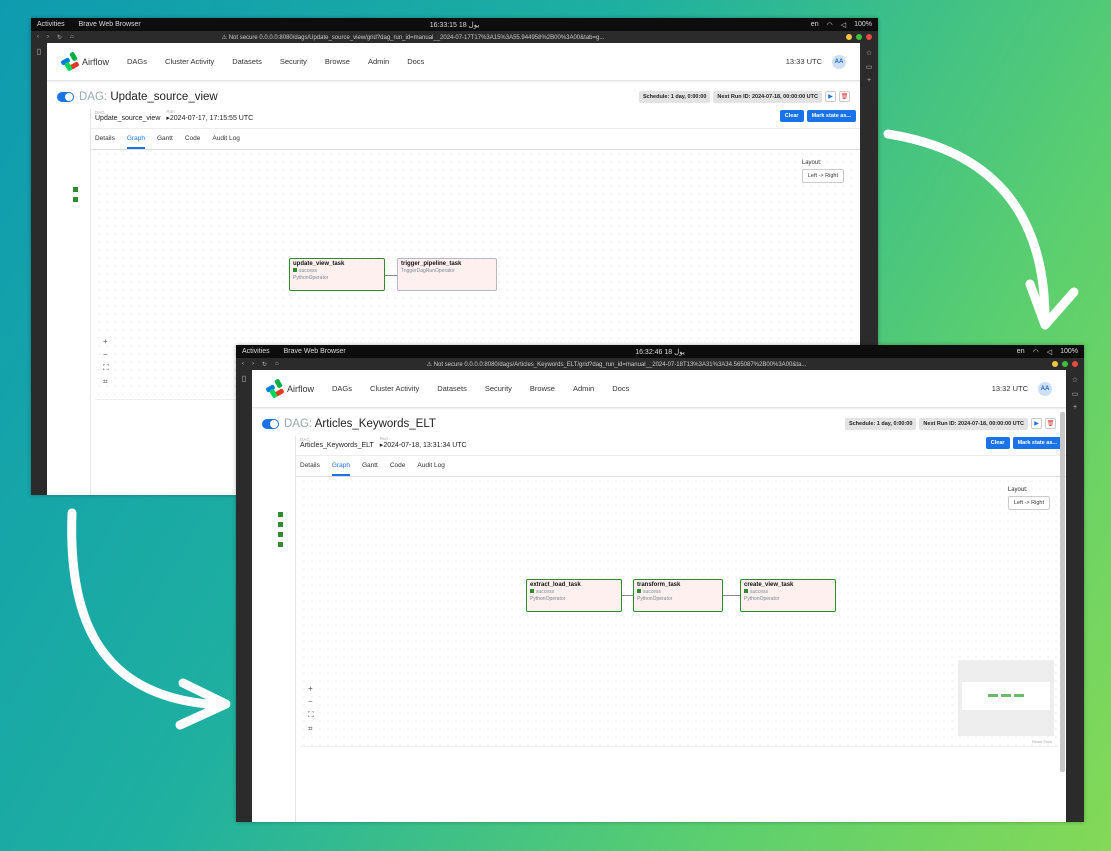 This screenshot has width=1111, height=851. I want to click on arrow-right-curve, so click(966, 227).